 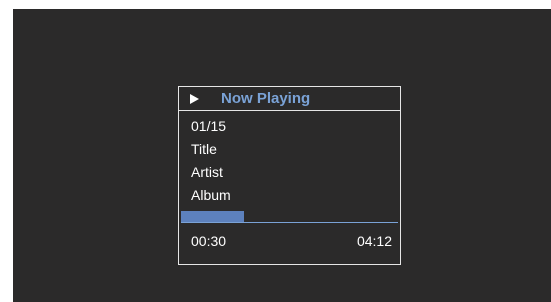 I want to click on song-title: Title, so click(x=204, y=149).